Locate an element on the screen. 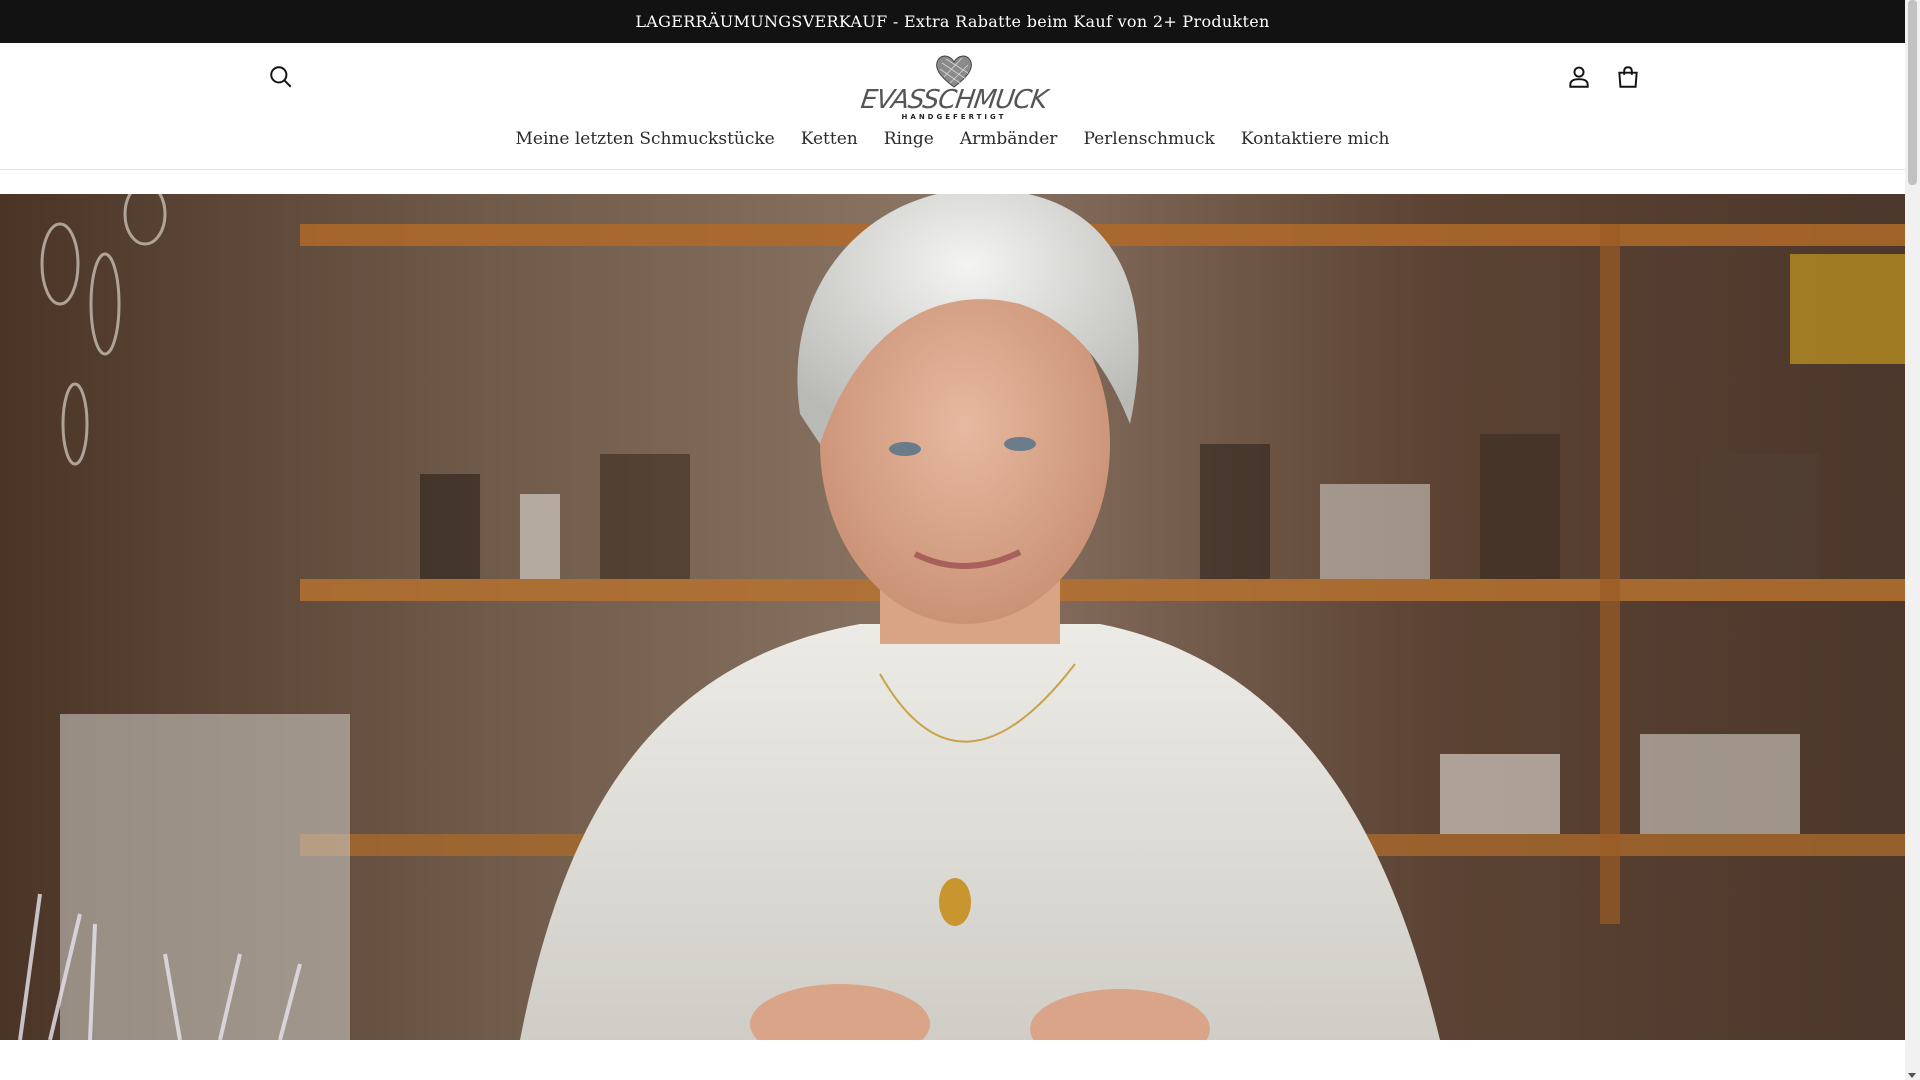 The image size is (1920, 1080). nav-item-kontakt: Kontaktiere mich is located at coordinates (1315, 139).